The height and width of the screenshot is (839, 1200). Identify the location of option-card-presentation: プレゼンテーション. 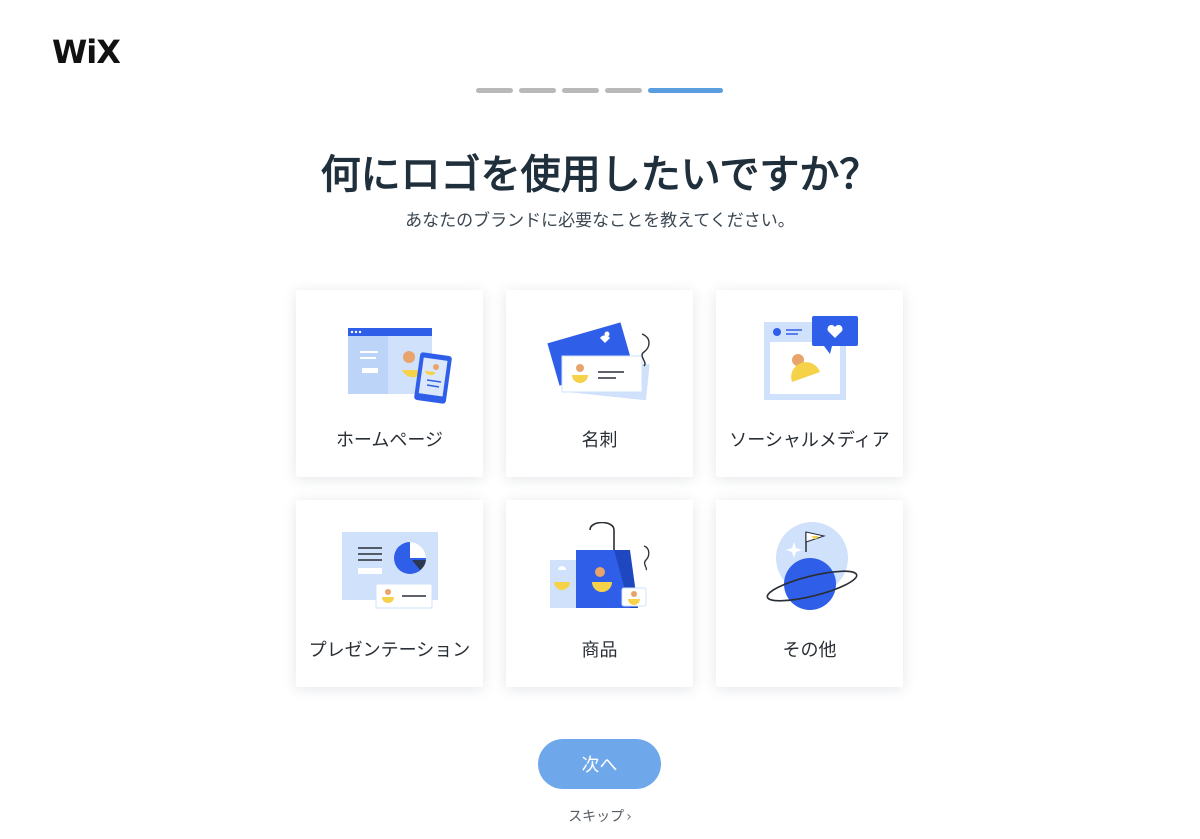
(389, 593).